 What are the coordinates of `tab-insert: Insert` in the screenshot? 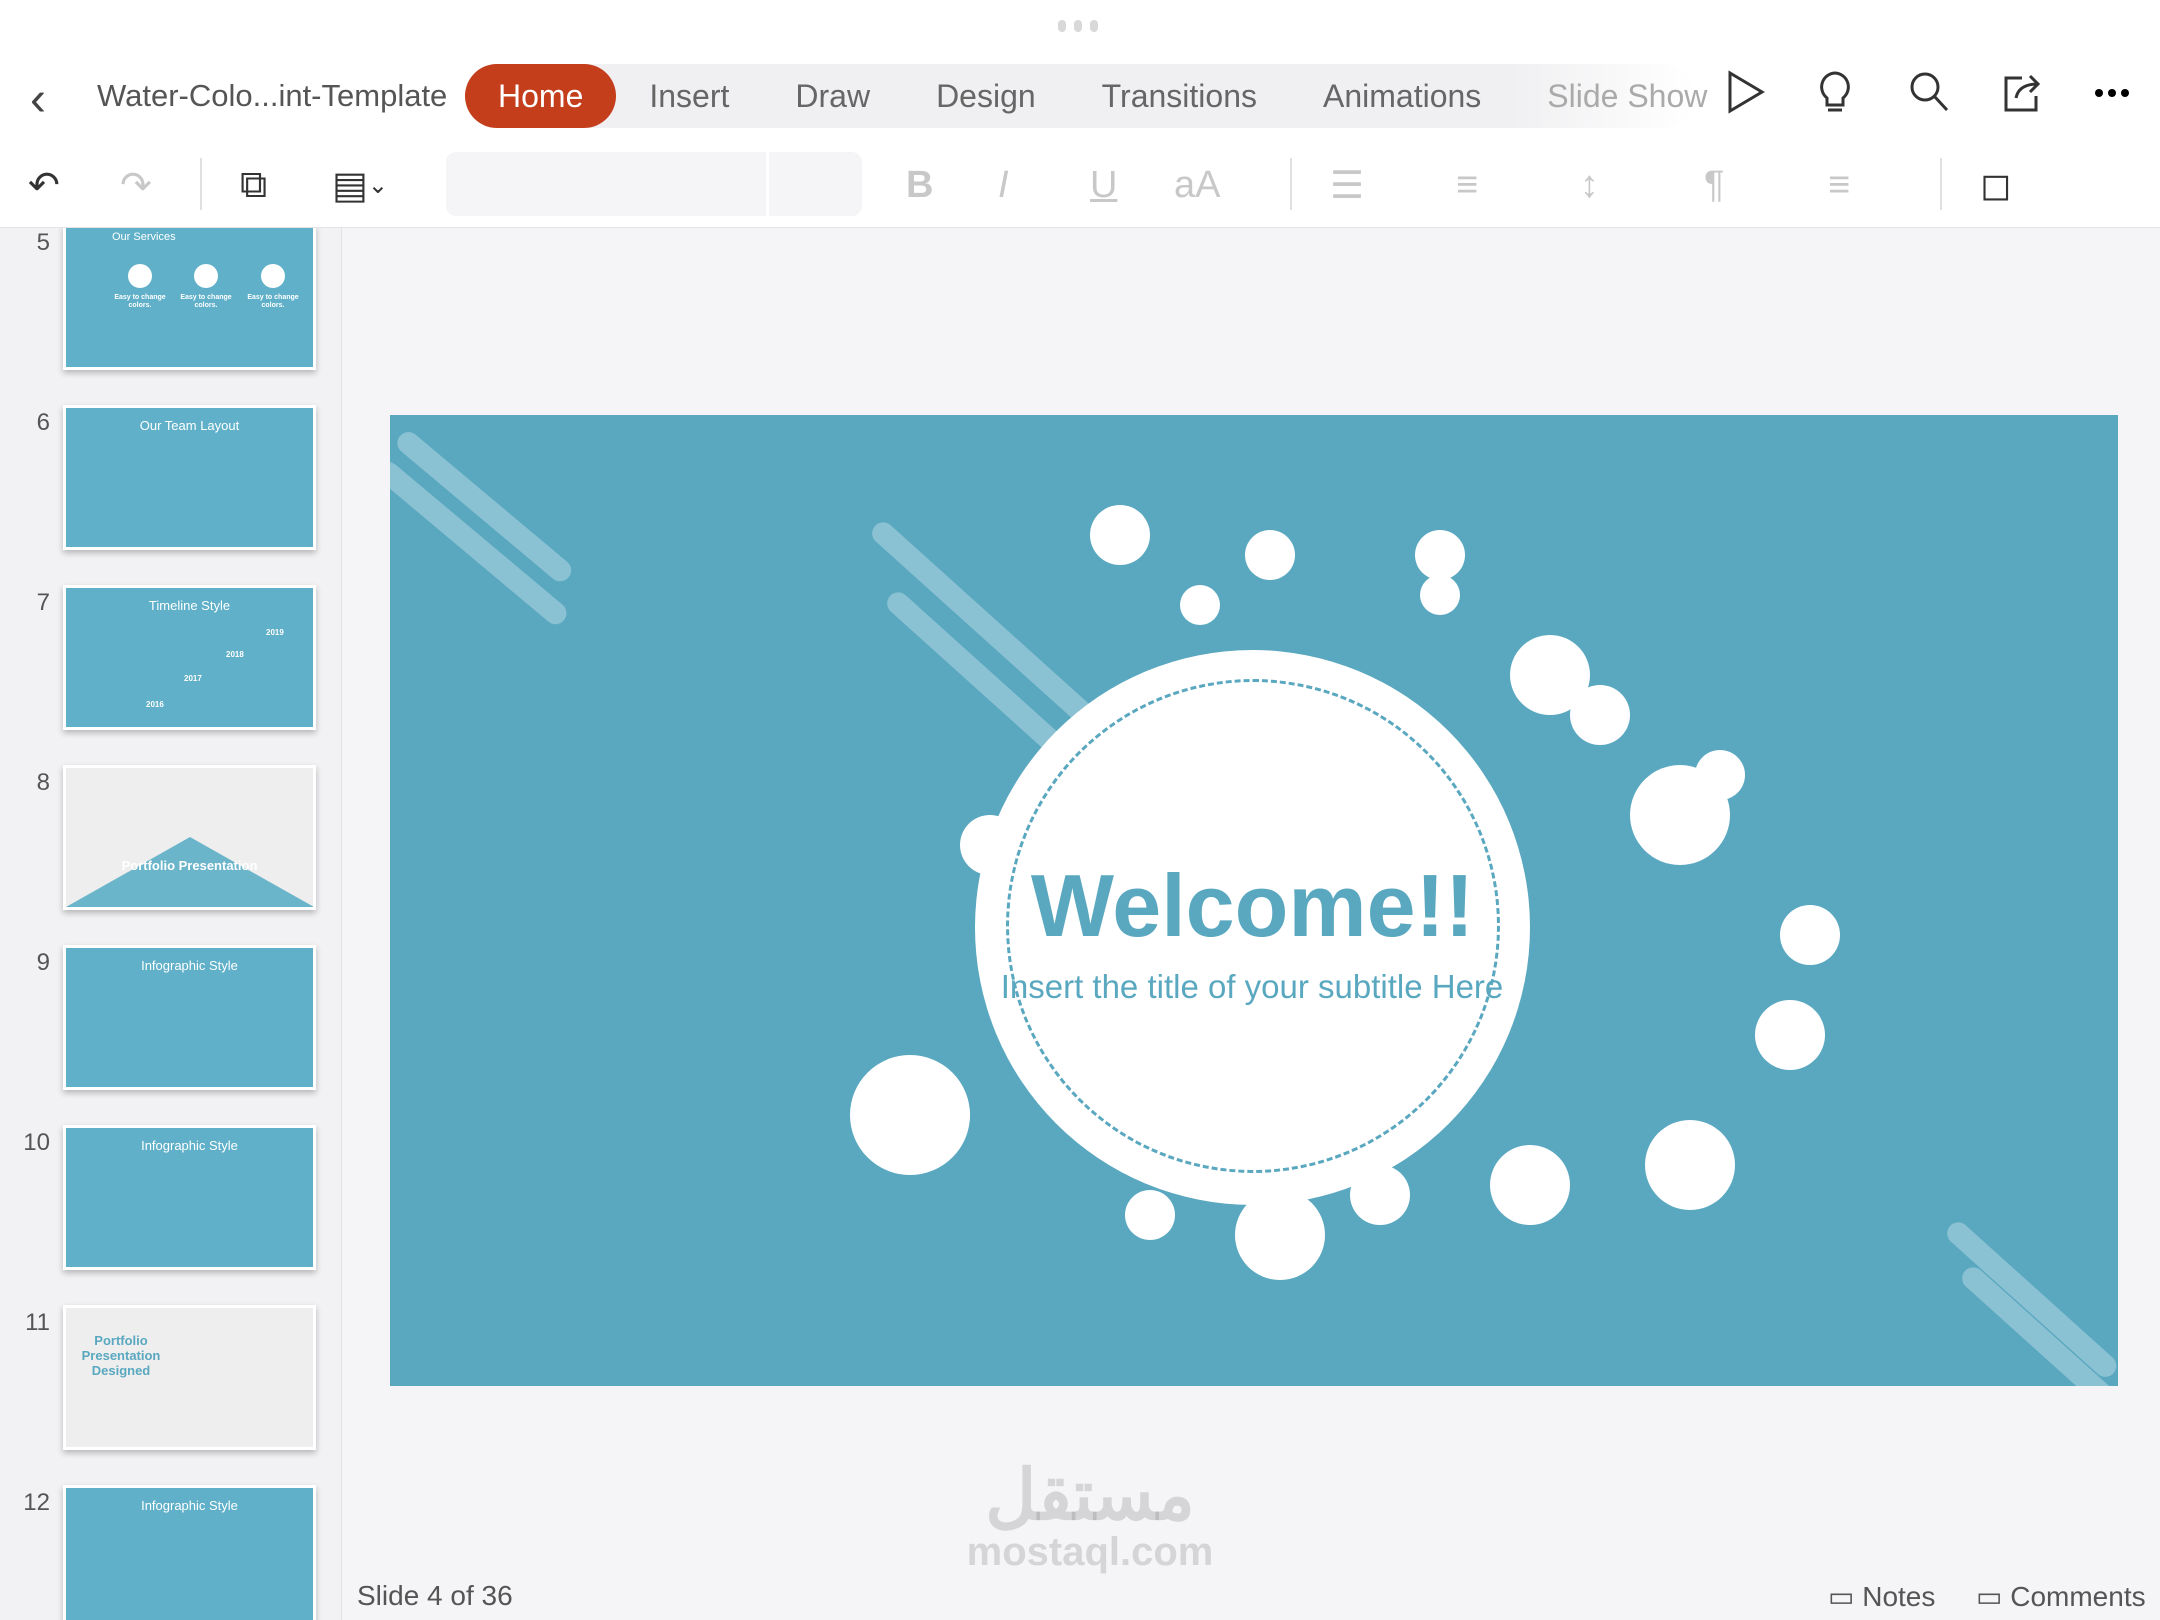 It's located at (689, 96).